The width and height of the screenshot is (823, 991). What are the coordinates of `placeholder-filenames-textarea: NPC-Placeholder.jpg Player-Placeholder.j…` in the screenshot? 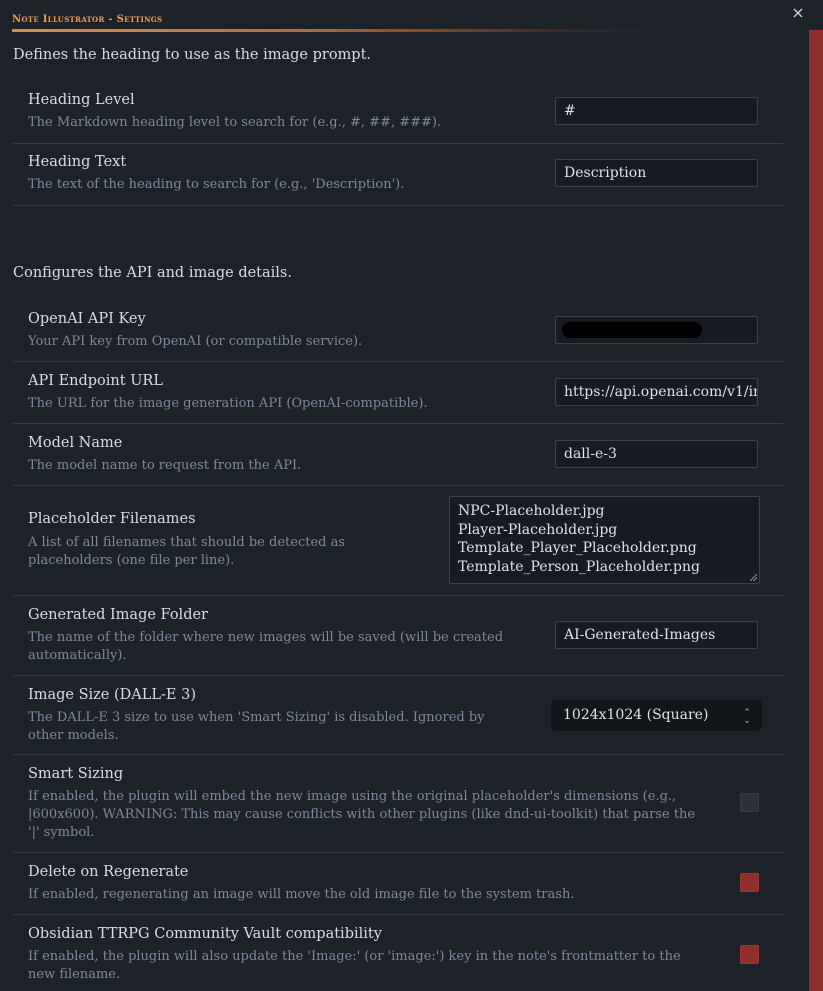 It's located at (604, 540).